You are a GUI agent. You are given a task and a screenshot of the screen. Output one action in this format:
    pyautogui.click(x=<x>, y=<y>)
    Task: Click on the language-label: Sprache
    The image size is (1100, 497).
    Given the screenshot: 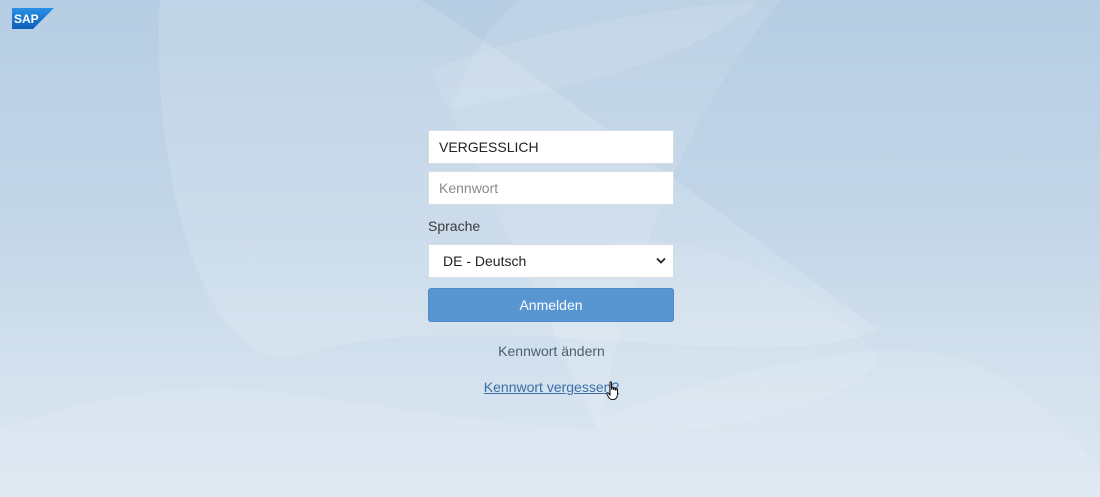 What is the action you would take?
    pyautogui.click(x=454, y=226)
    